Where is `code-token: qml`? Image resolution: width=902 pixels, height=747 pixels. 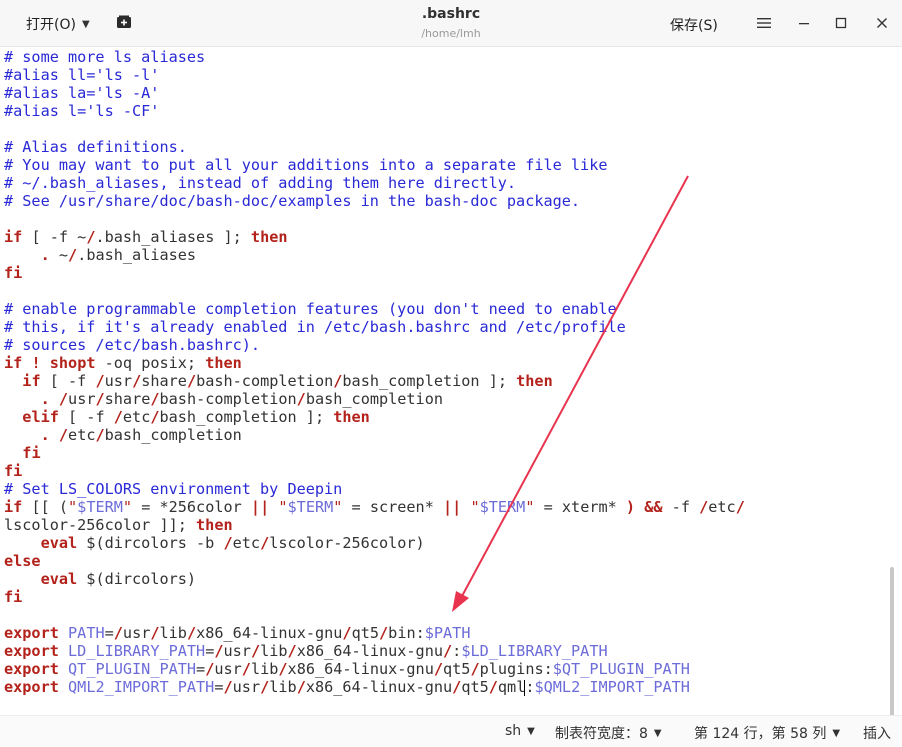
code-token: qml is located at coordinates (511, 687).